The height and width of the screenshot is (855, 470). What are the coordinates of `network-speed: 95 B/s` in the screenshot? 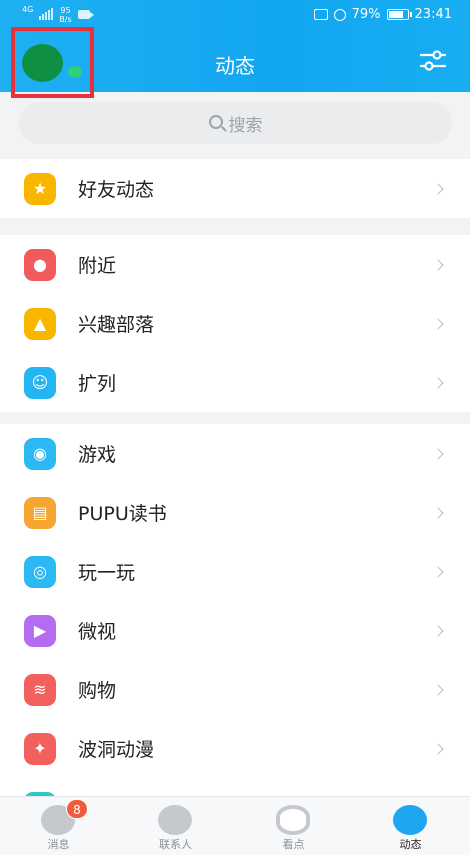 It's located at (65, 15).